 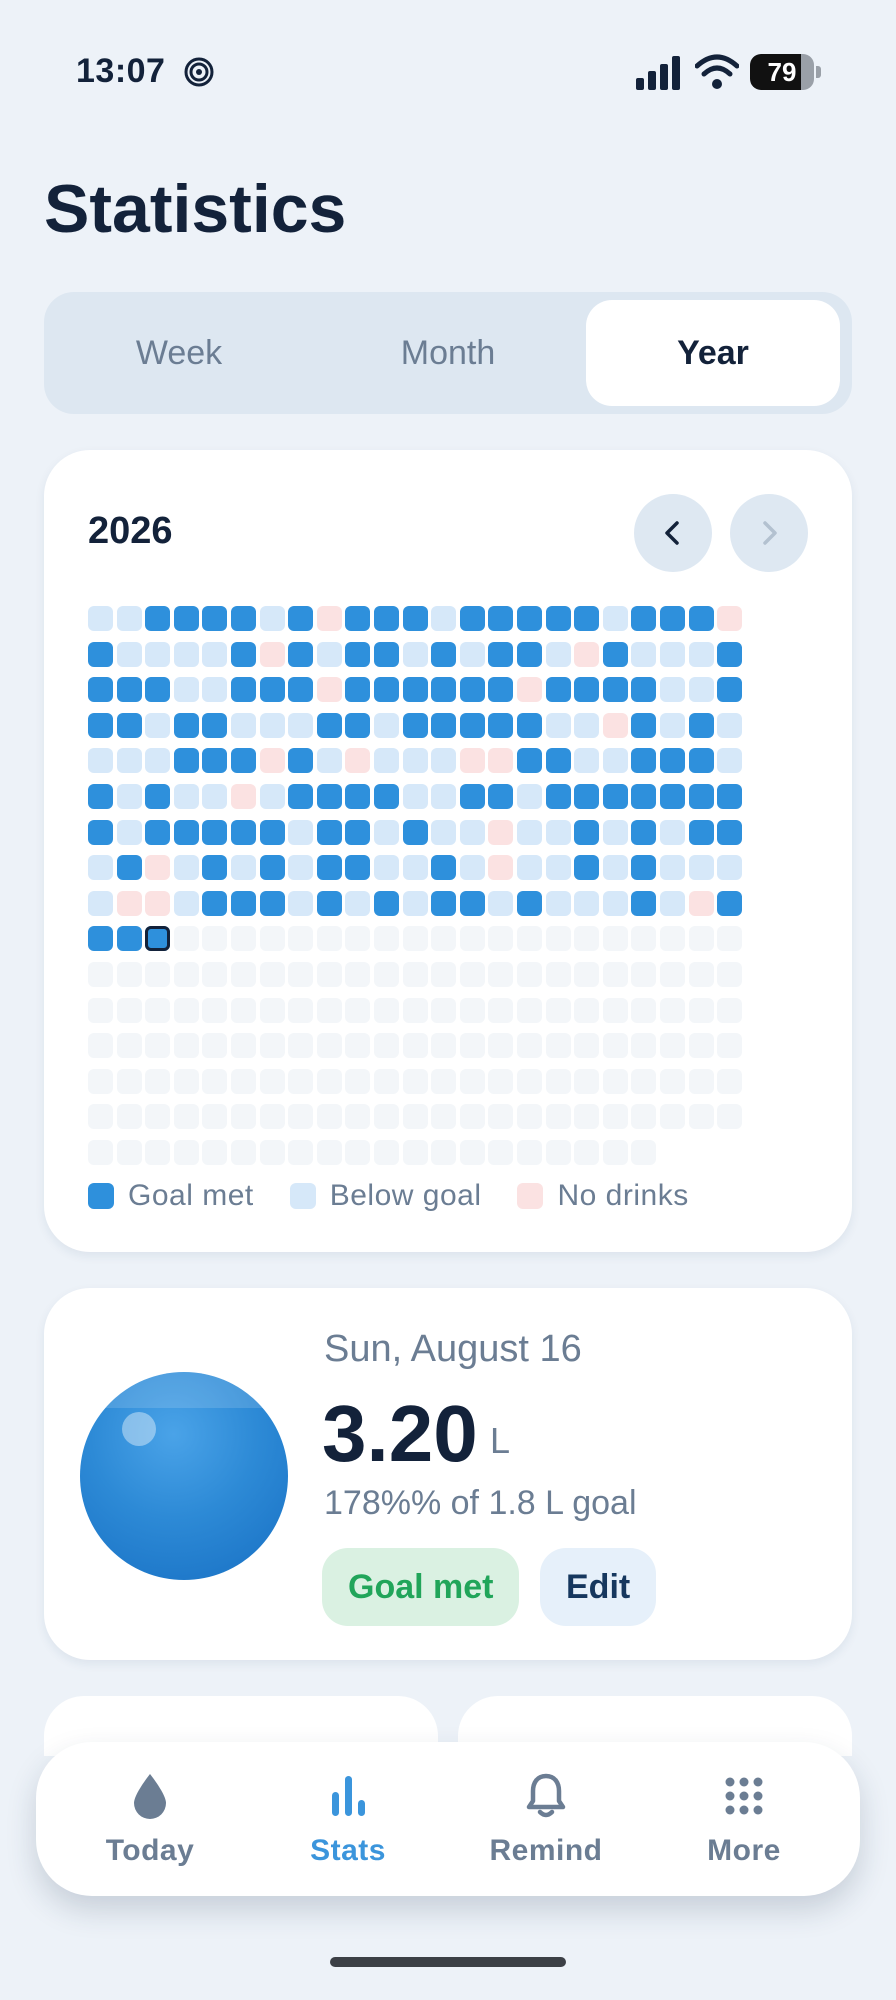 What do you see at coordinates (673, 533) in the screenshot?
I see `previous-year-button` at bounding box center [673, 533].